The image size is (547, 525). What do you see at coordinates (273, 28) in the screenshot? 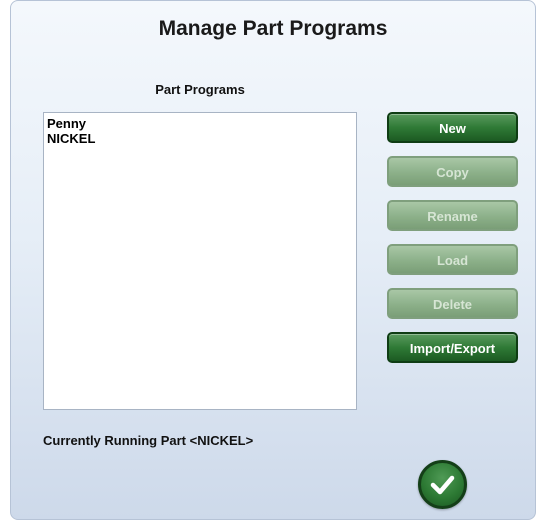
I see `dialog-title: Manage Part Programs` at bounding box center [273, 28].